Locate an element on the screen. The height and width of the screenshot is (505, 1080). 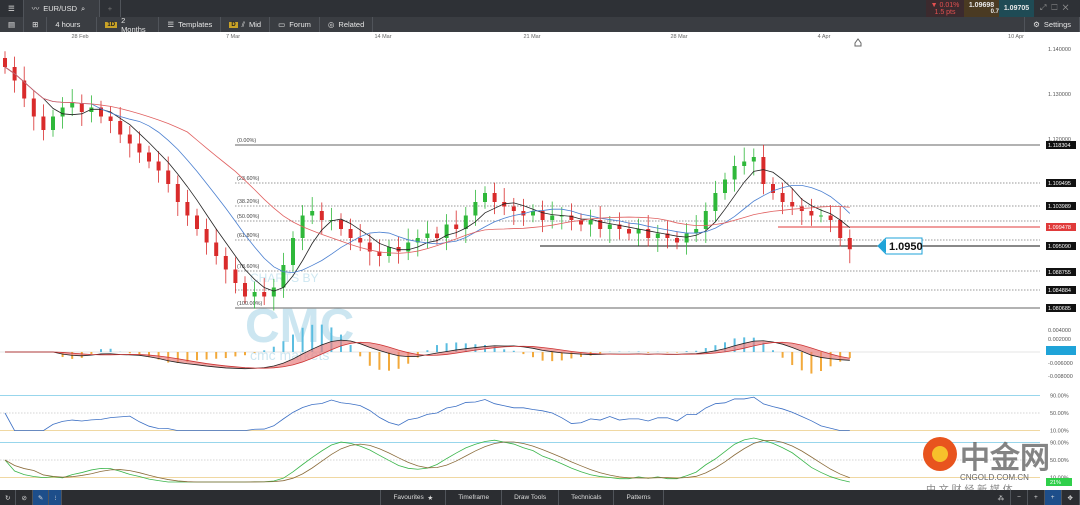
tab-draw-tools: Draw Tools is located at coordinates (531, 497).